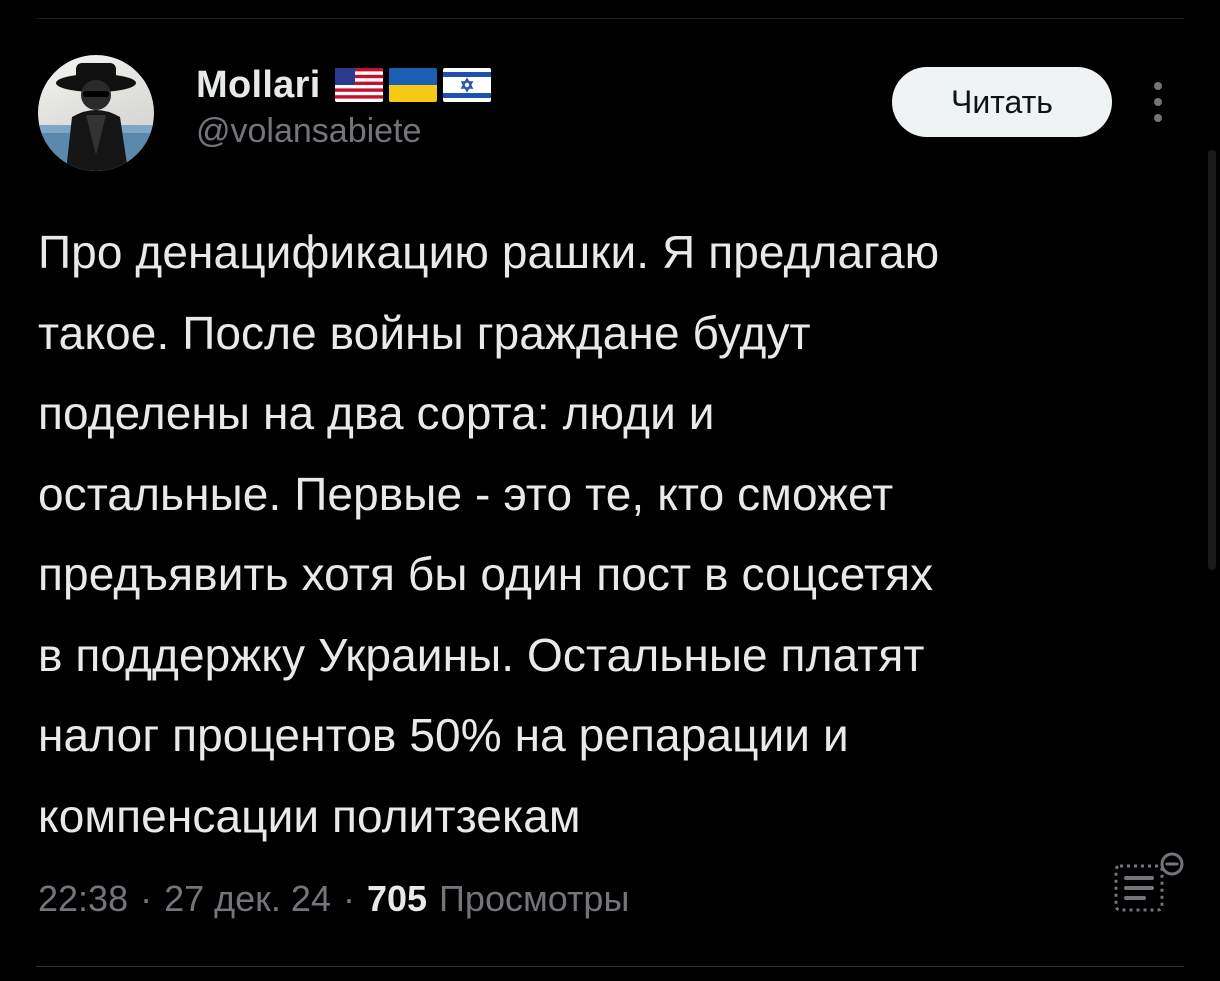 This screenshot has height=981, width=1220. I want to click on avatar, so click(96, 113).